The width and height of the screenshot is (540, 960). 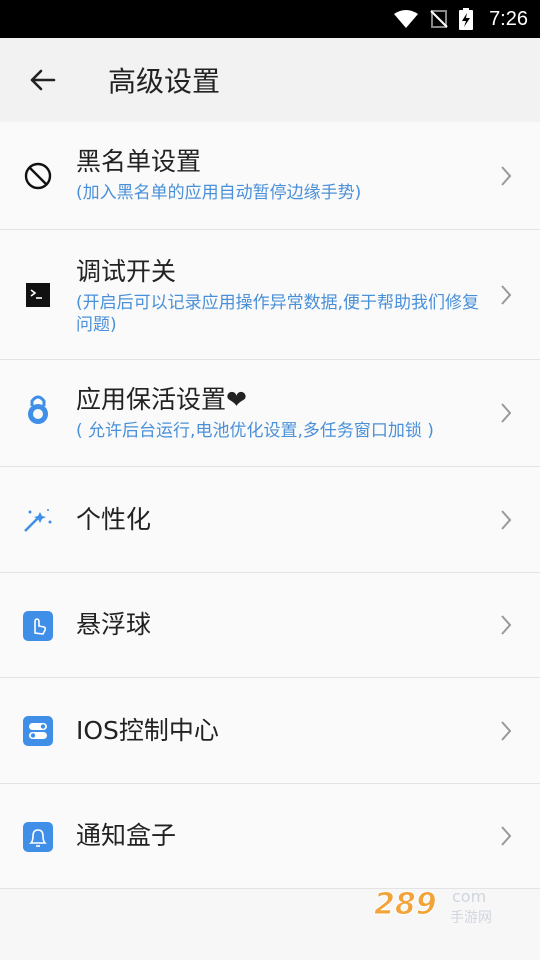 I want to click on settings-item-blacklist: 黑名单设置 (加入黑名单的应用自动暂停边缘手势), so click(x=270, y=176).